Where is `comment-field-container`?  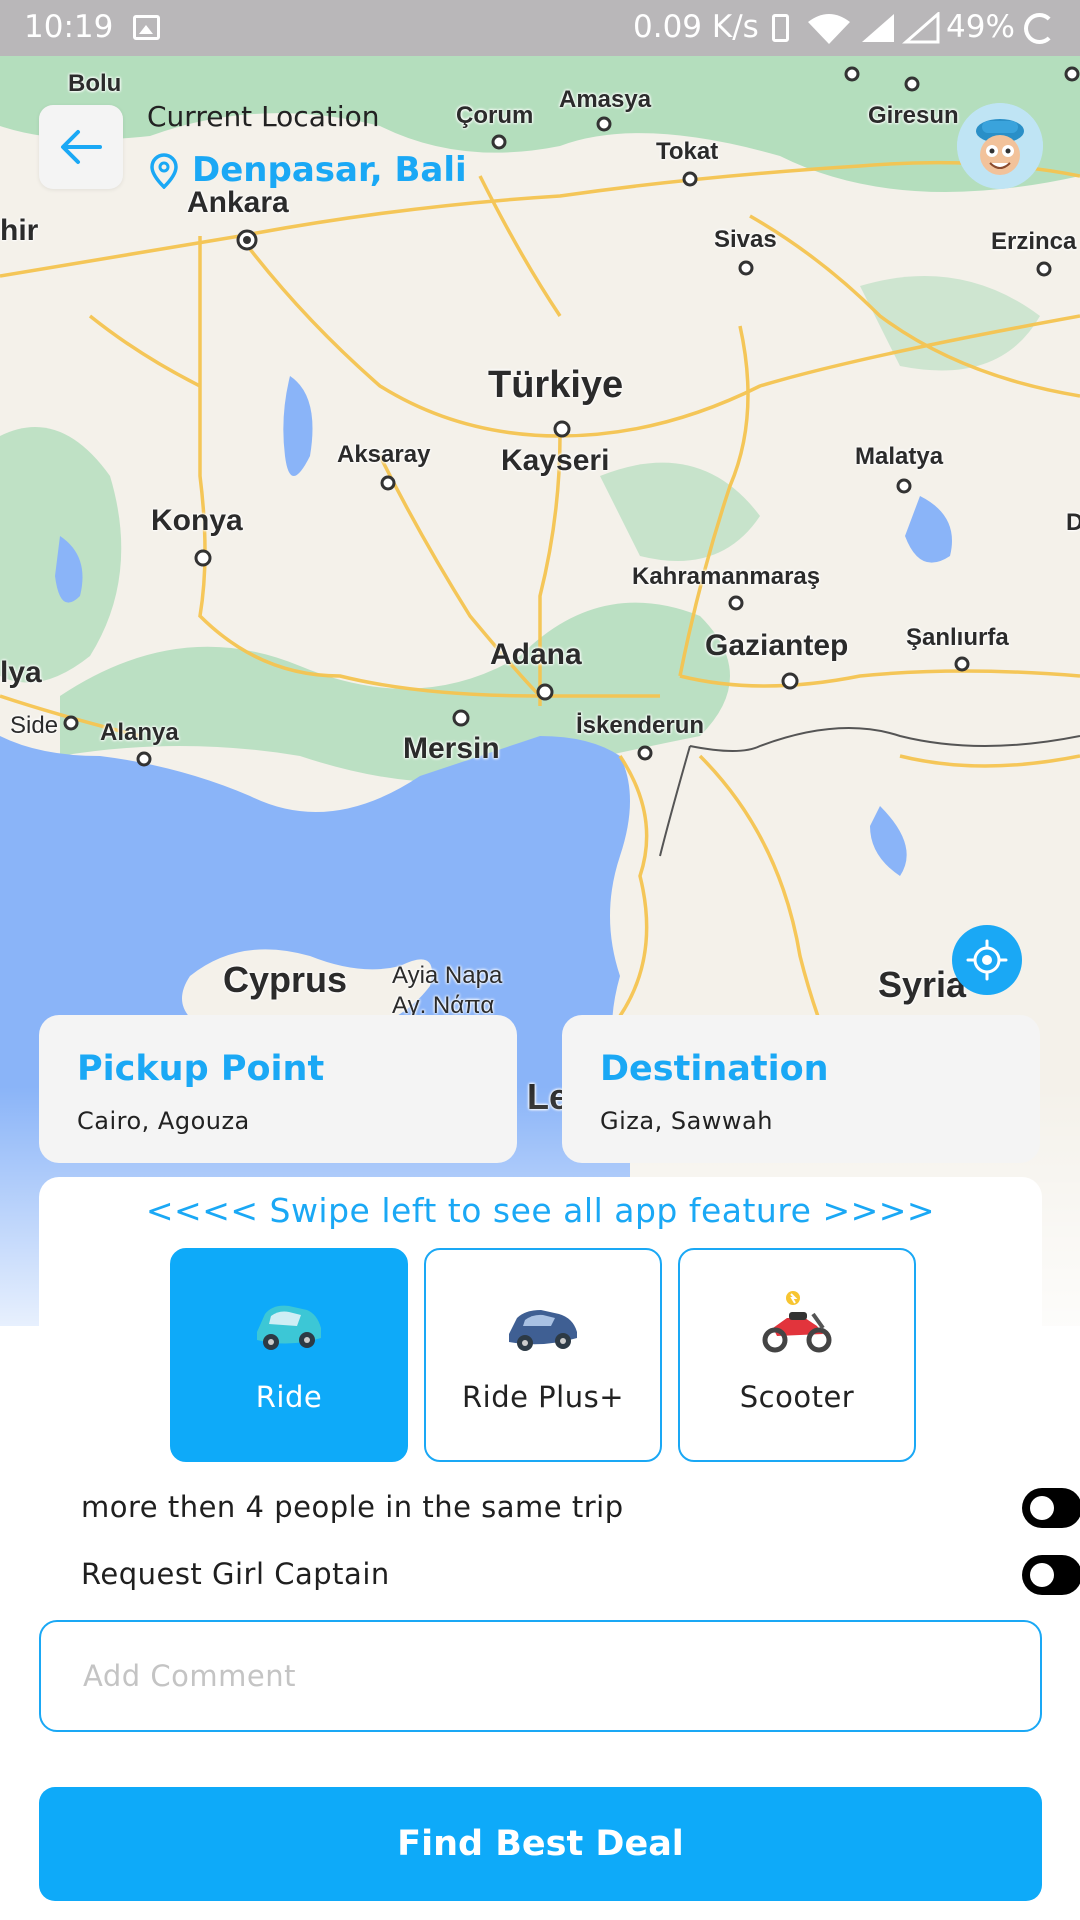 comment-field-container is located at coordinates (540, 1676).